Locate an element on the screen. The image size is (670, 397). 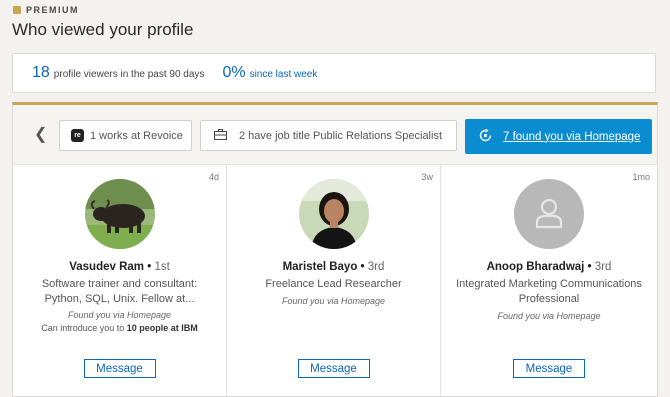
page-title: Who viewed your profile is located at coordinates (103, 29).